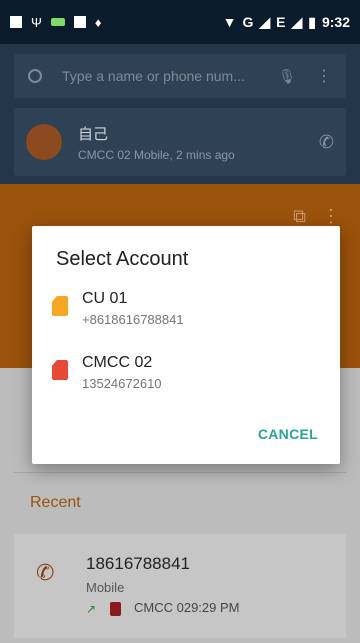 The width and height of the screenshot is (360, 643). I want to click on usb-icon: Ψ, so click(36, 22).